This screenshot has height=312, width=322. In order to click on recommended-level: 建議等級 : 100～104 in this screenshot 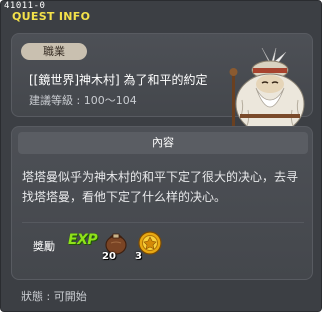, I will do `click(83, 100)`.